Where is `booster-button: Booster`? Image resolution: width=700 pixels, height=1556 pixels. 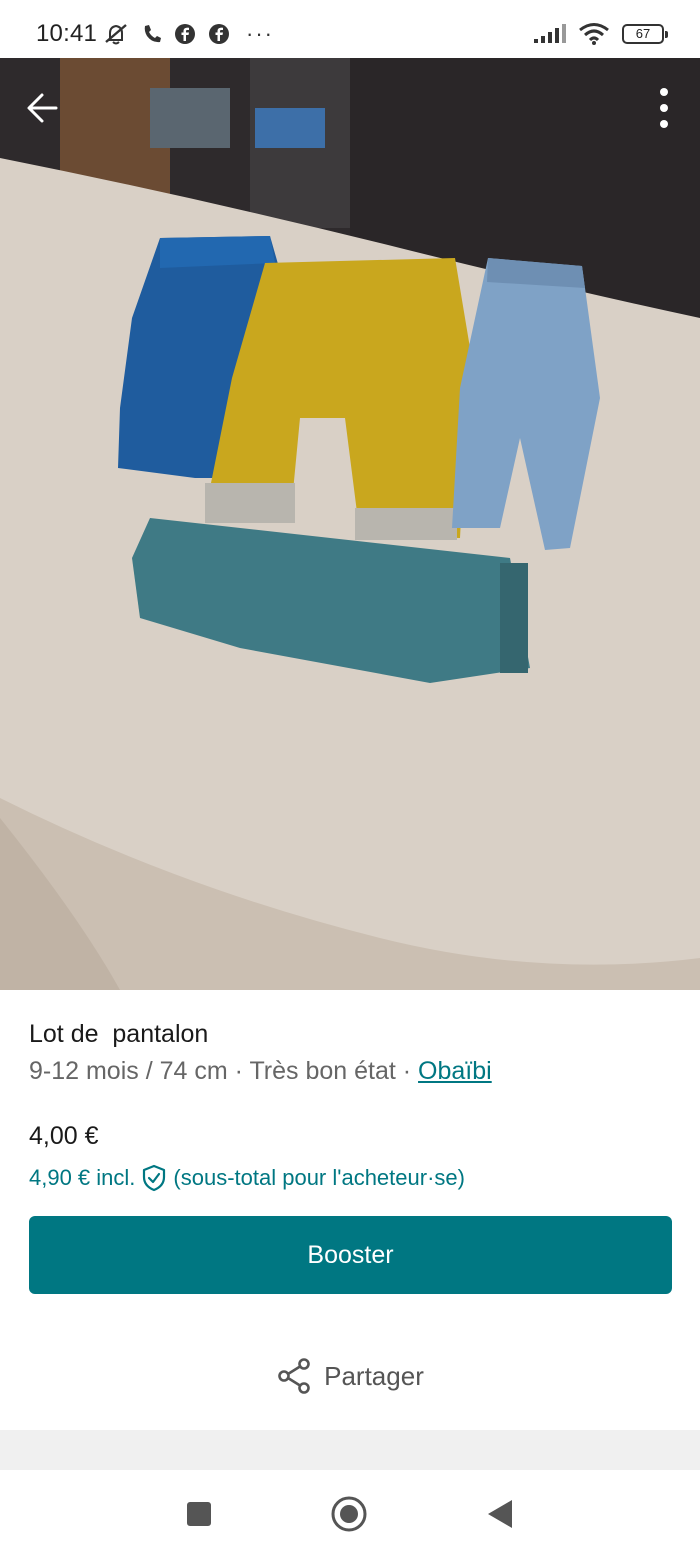
booster-button: Booster is located at coordinates (350, 1255).